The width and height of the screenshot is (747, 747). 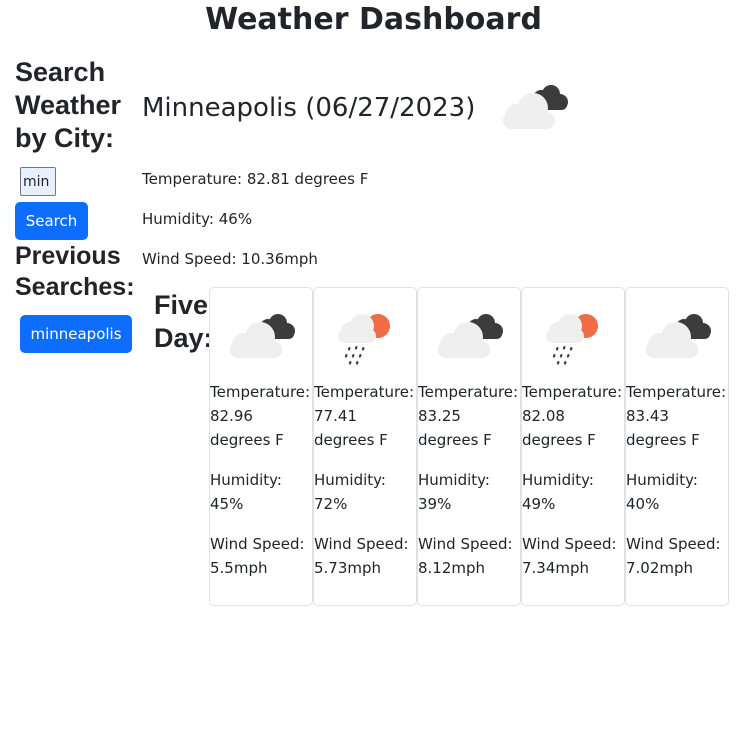 I want to click on forecast-humidity: Humidity: 72%, so click(x=350, y=492).